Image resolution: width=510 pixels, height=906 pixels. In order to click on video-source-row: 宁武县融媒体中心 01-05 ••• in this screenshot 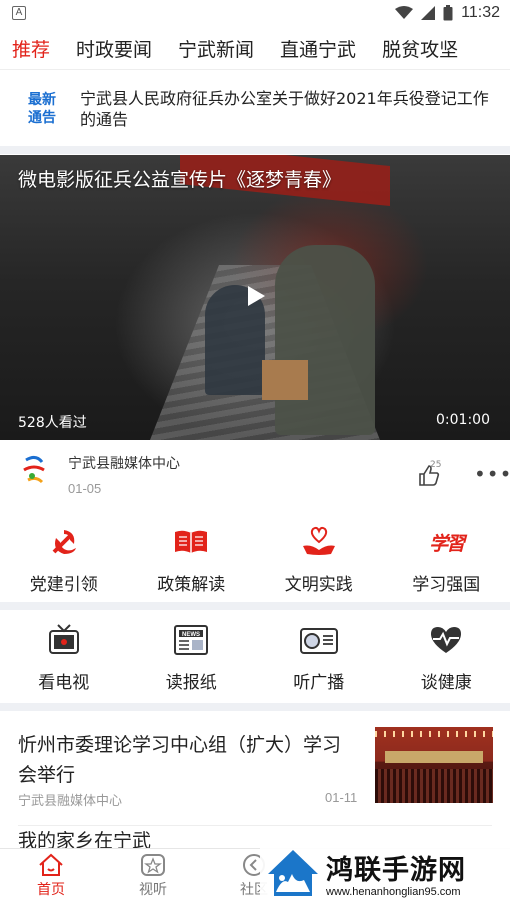, I will do `click(255, 473)`.